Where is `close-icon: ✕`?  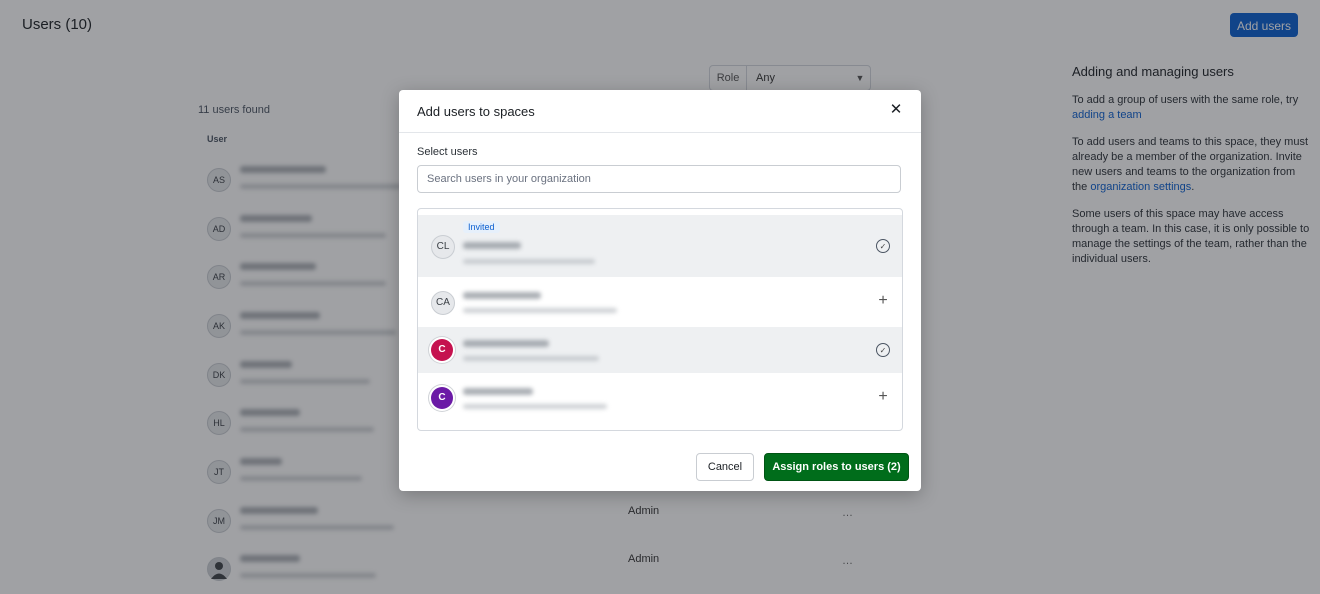
close-icon: ✕ is located at coordinates (896, 110).